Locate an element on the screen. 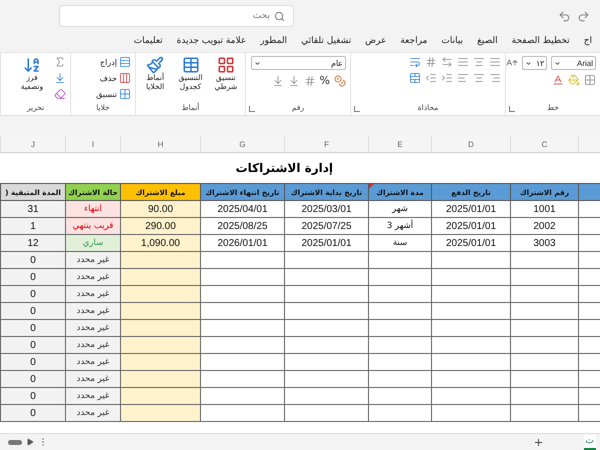  table-cell: 2026/01/01 is located at coordinates (242, 243).